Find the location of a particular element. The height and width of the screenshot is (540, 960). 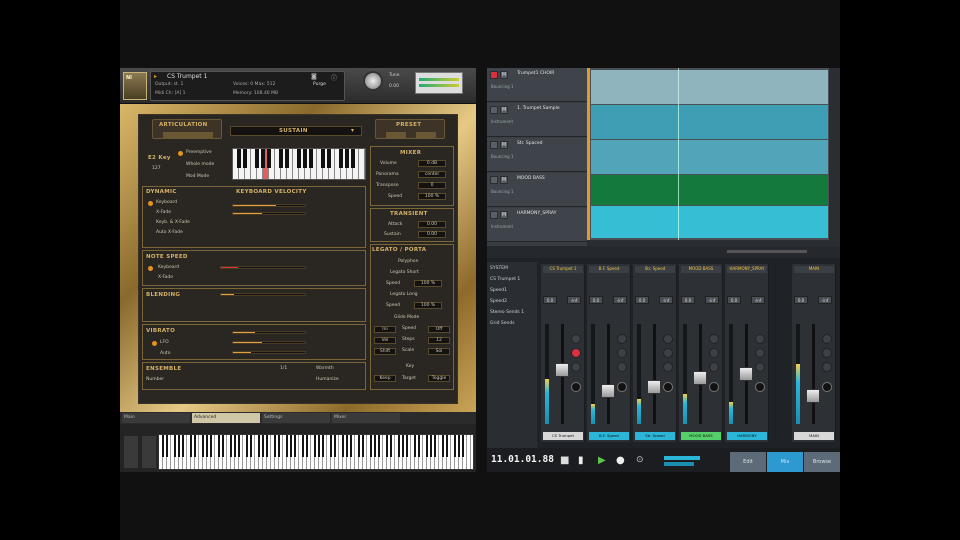

fader-track is located at coordinates (608, 374).